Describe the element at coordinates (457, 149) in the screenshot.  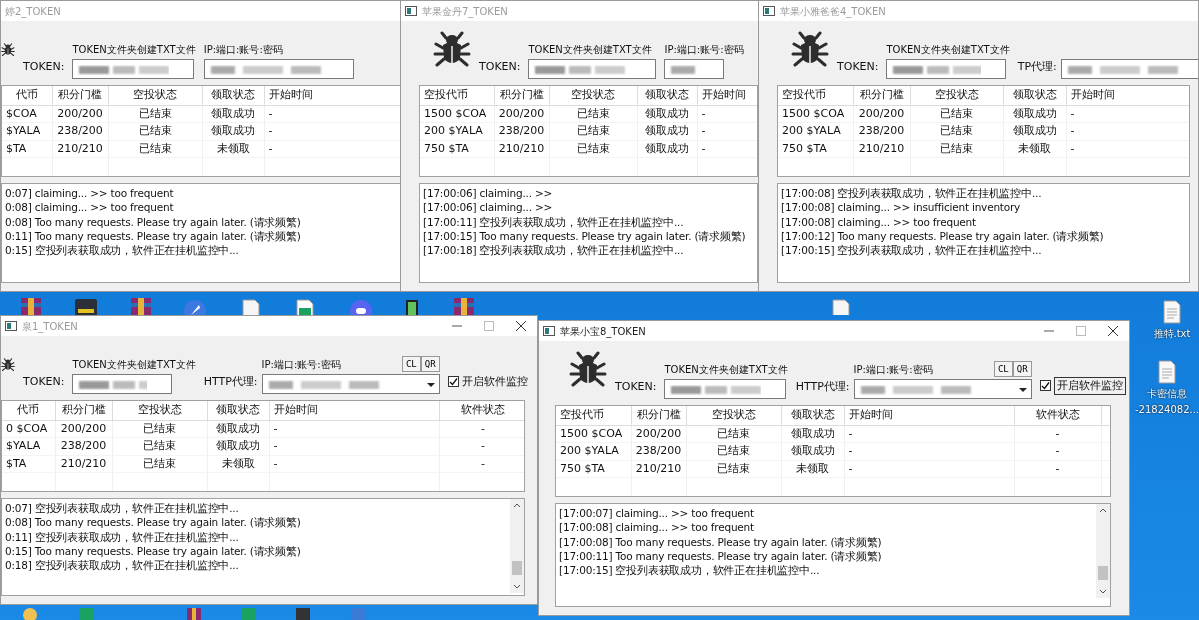
I see `table-cell: 750 $TA` at that location.